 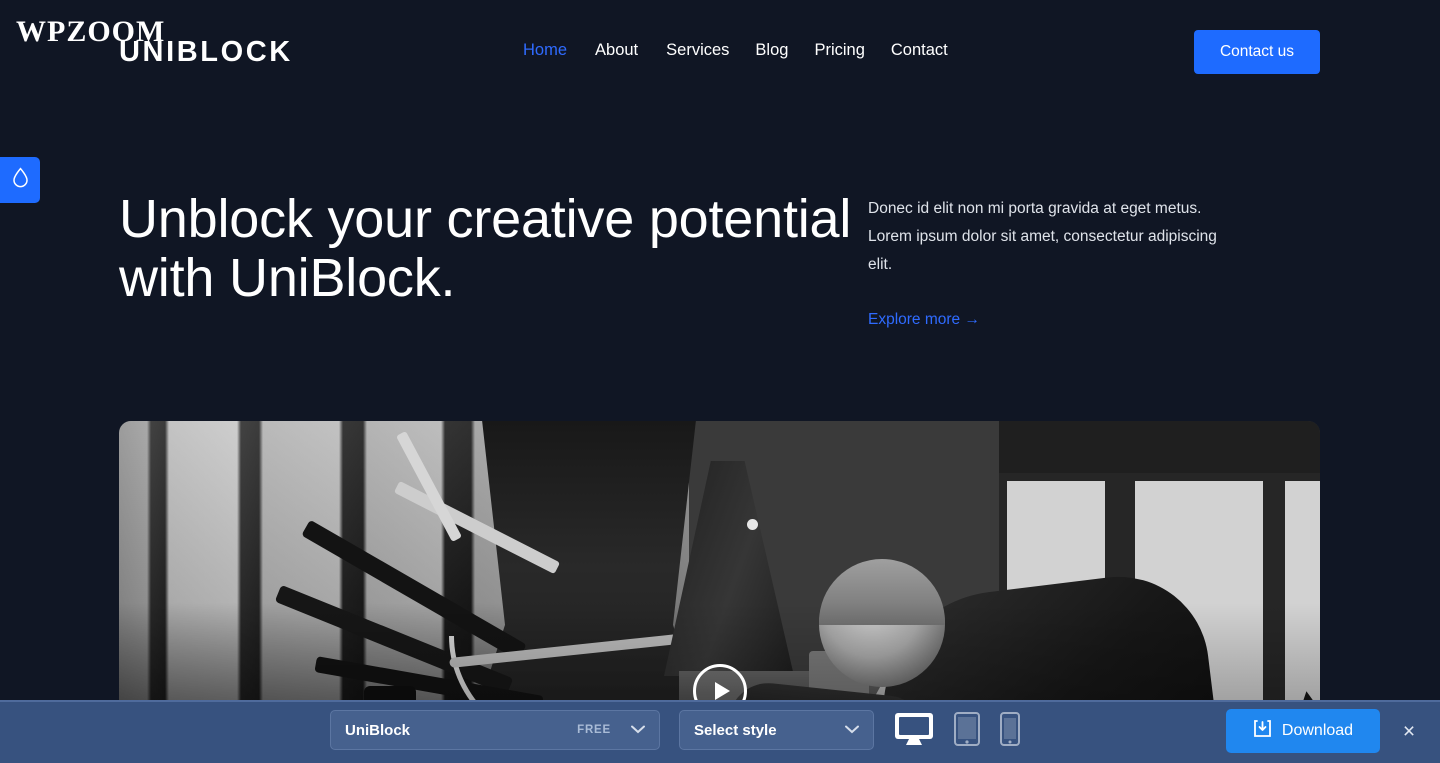 I want to click on wpzoom-brand: WPZOOM, so click(x=90, y=32).